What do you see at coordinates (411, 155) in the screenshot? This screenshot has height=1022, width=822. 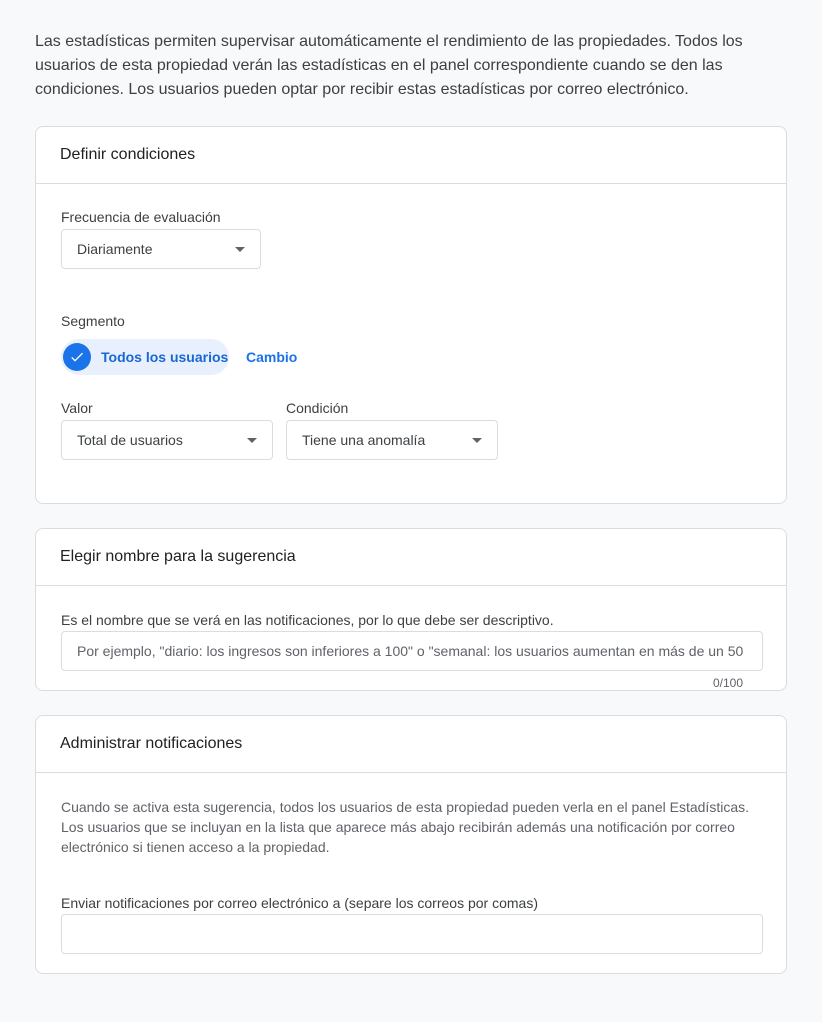 I see `conditions-card-header: Definir condiciones` at bounding box center [411, 155].